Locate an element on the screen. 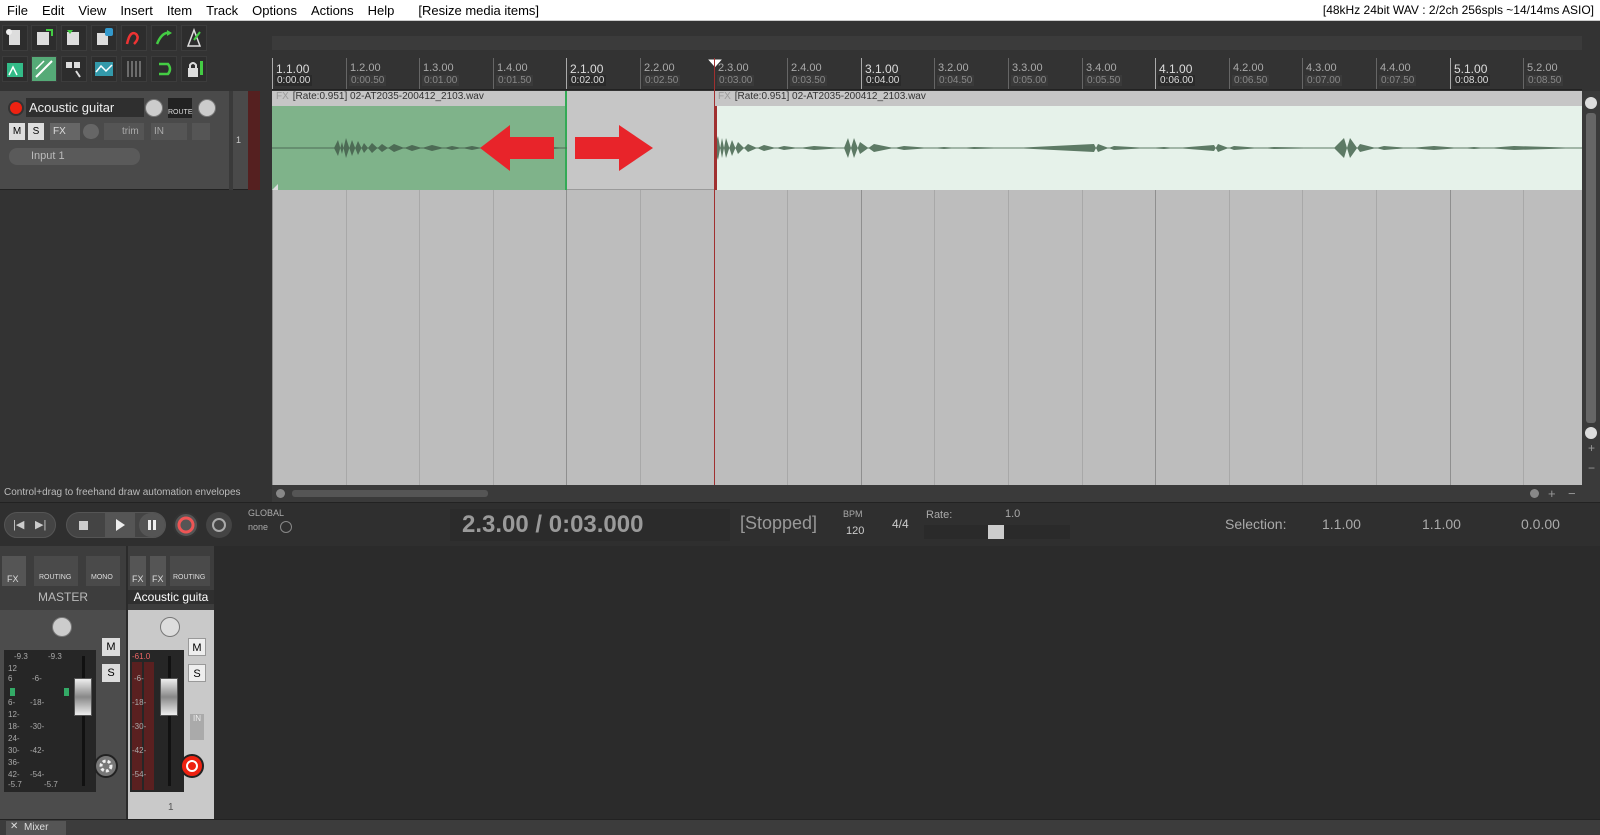 This screenshot has height=835, width=1600. strip-pan-knob is located at coordinates (170, 627).